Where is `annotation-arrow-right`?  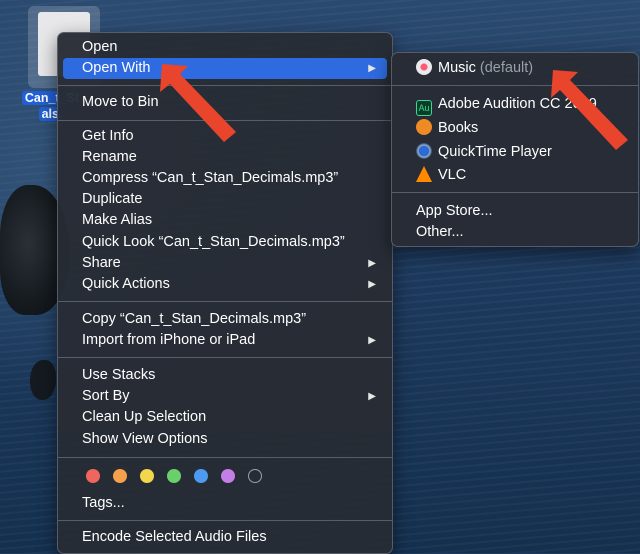 annotation-arrow-right is located at coordinates (589, 110).